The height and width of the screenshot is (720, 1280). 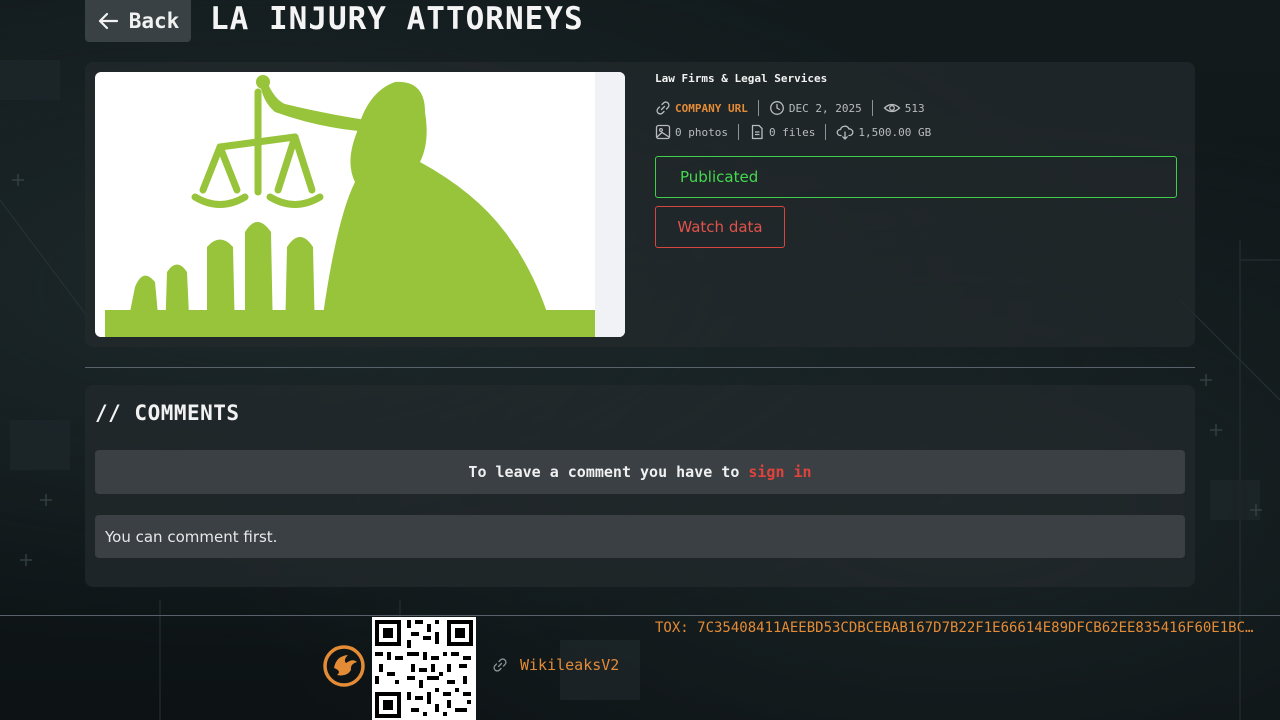 I want to click on category-label: Law Firms & Legal Services, so click(x=741, y=78).